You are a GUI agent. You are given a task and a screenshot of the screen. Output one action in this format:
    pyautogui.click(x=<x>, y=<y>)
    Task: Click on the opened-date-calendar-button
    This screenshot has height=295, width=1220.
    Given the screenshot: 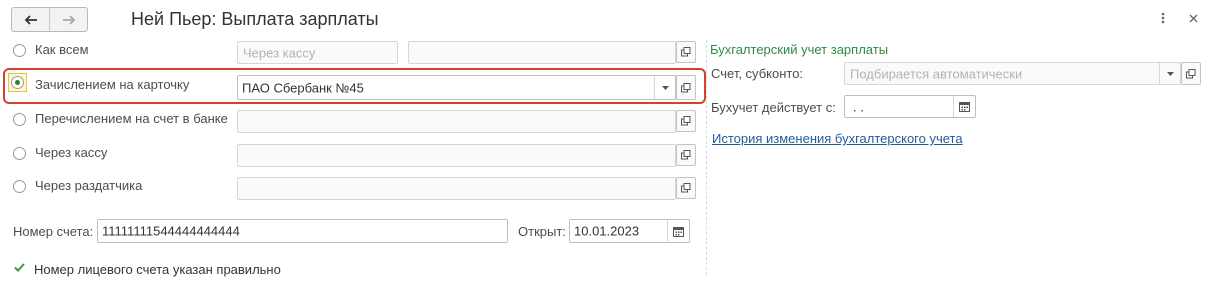 What is the action you would take?
    pyautogui.click(x=678, y=231)
    